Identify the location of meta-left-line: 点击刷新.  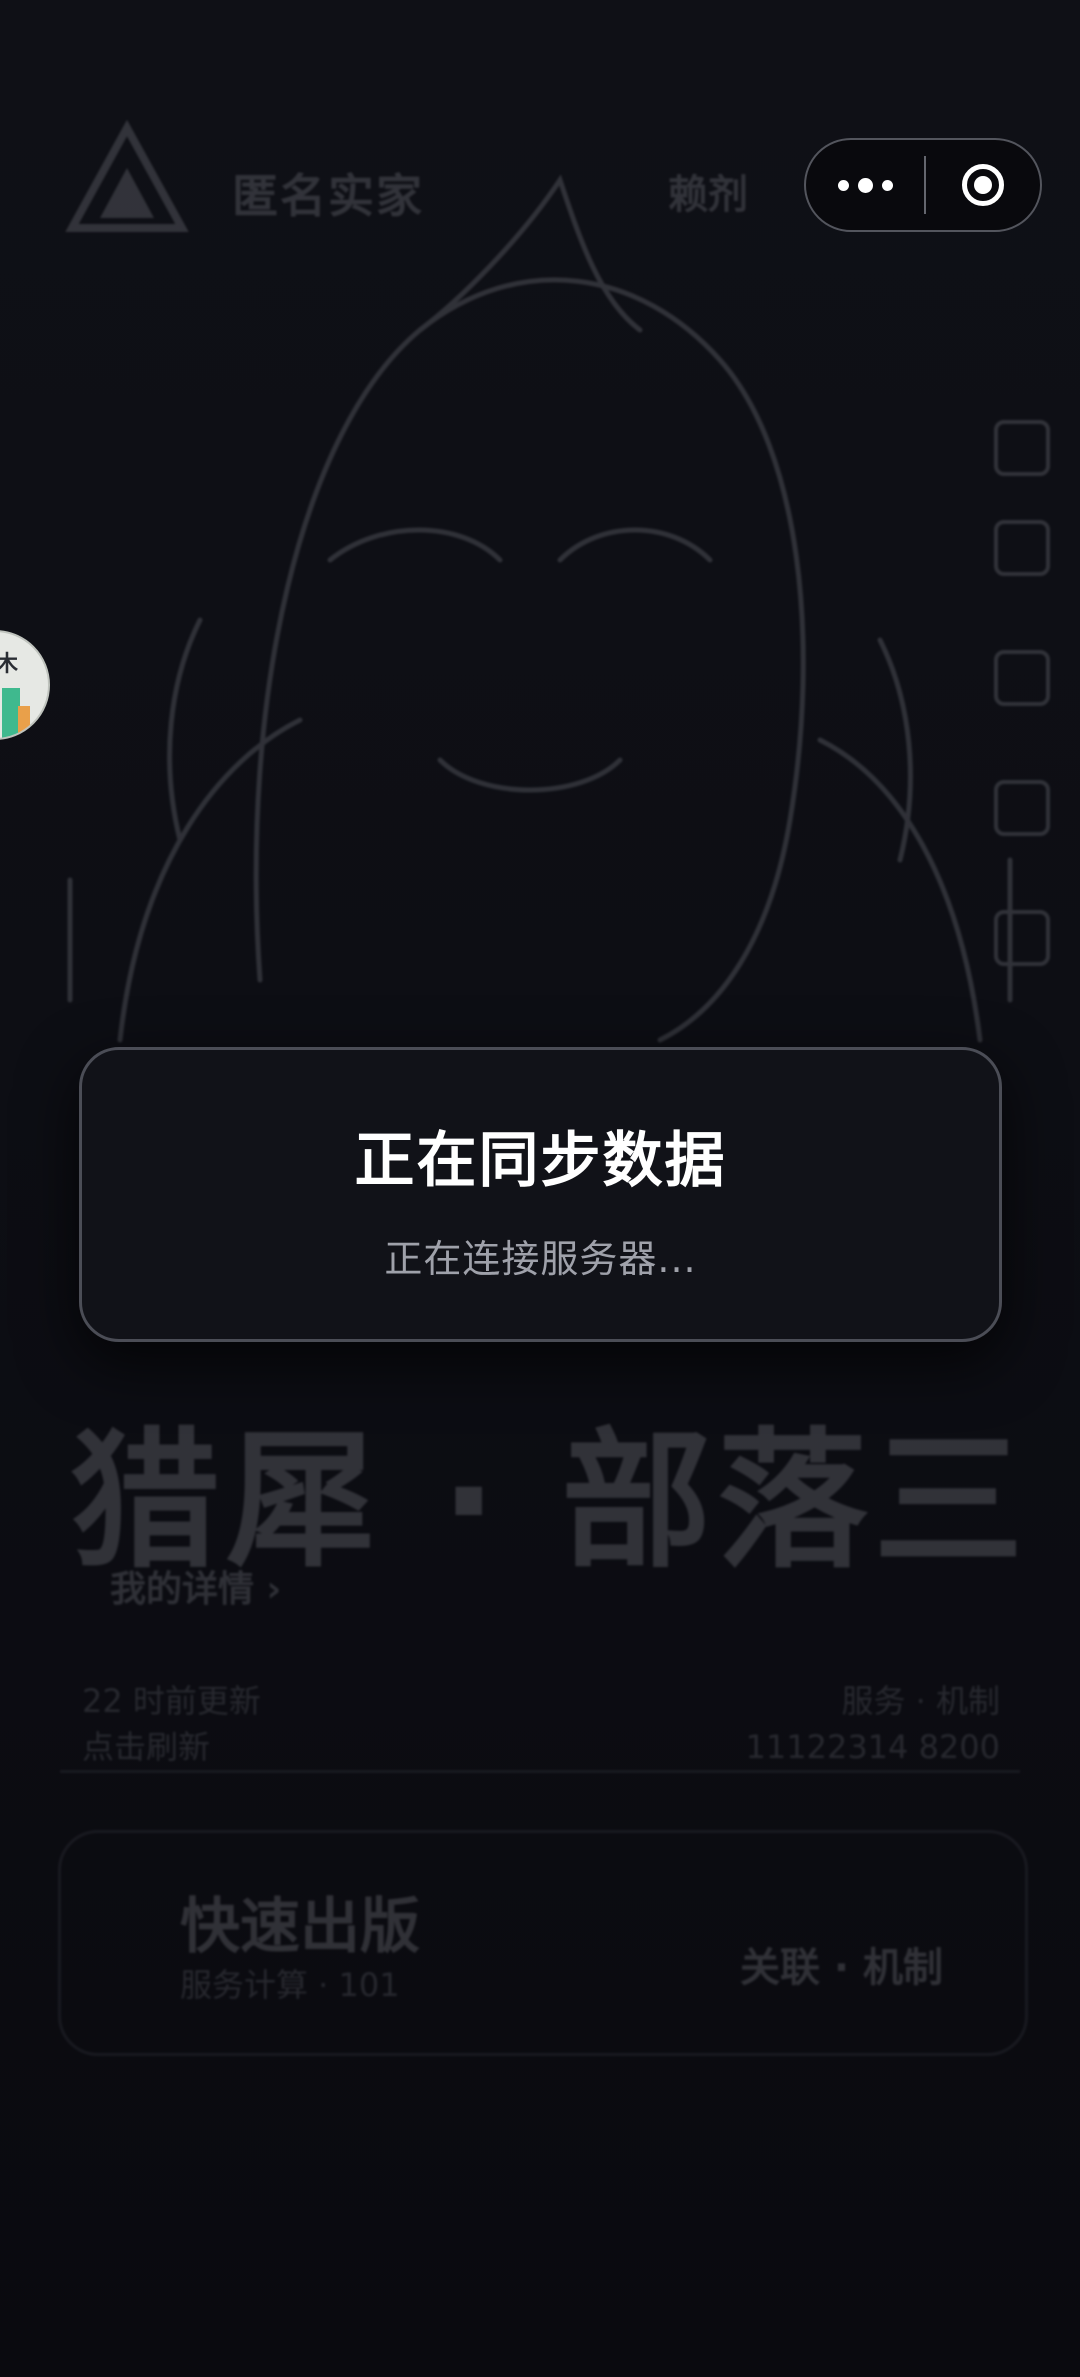
(146, 1747).